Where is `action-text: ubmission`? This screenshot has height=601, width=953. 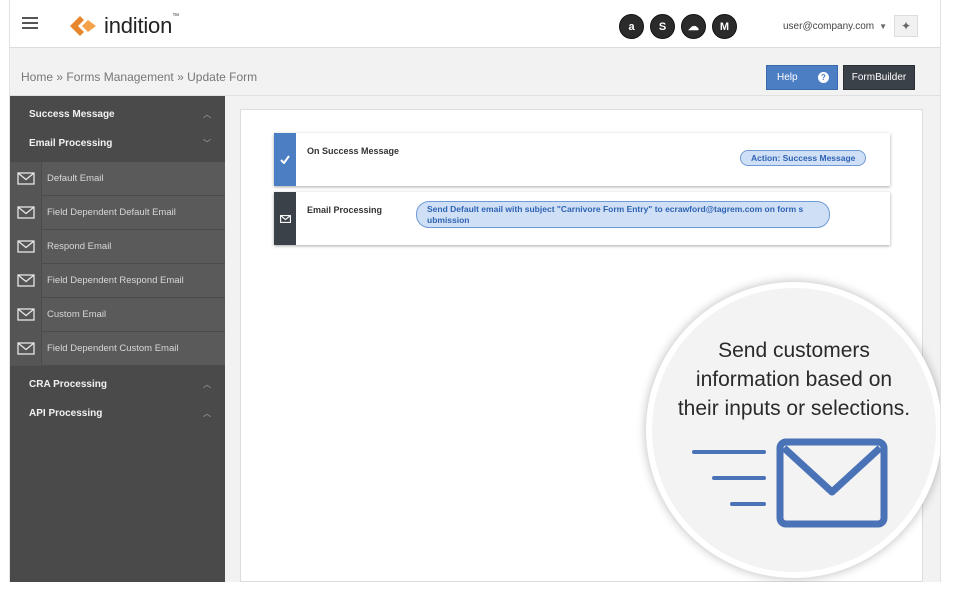
action-text: ubmission is located at coordinates (448, 220).